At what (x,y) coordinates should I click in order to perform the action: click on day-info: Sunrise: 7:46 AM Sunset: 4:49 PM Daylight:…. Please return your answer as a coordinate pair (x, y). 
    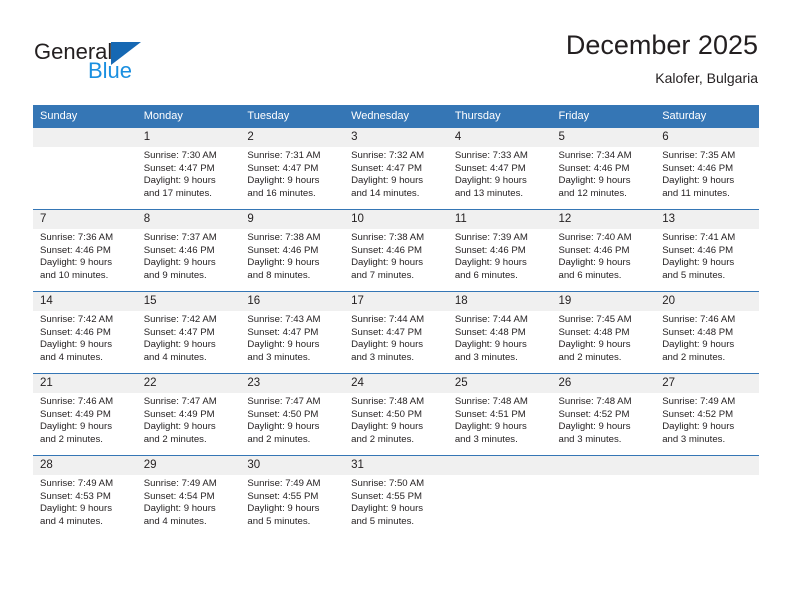
    Looking at the image, I should click on (85, 419).